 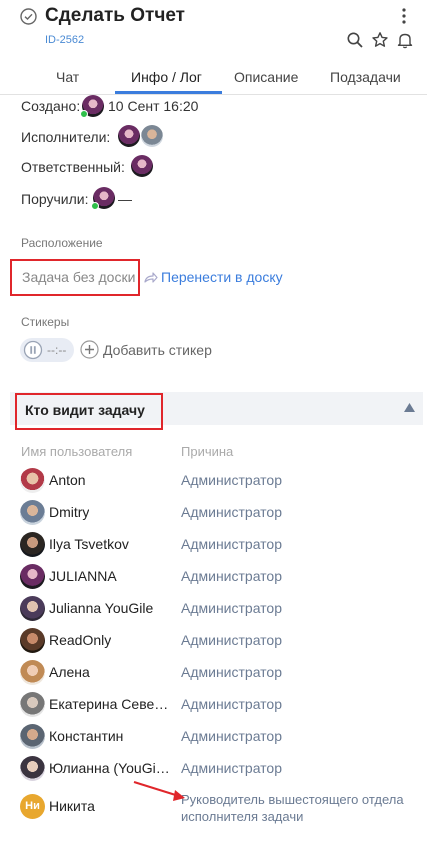 What do you see at coordinates (404, 16) in the screenshot?
I see `more-vertical-icon` at bounding box center [404, 16].